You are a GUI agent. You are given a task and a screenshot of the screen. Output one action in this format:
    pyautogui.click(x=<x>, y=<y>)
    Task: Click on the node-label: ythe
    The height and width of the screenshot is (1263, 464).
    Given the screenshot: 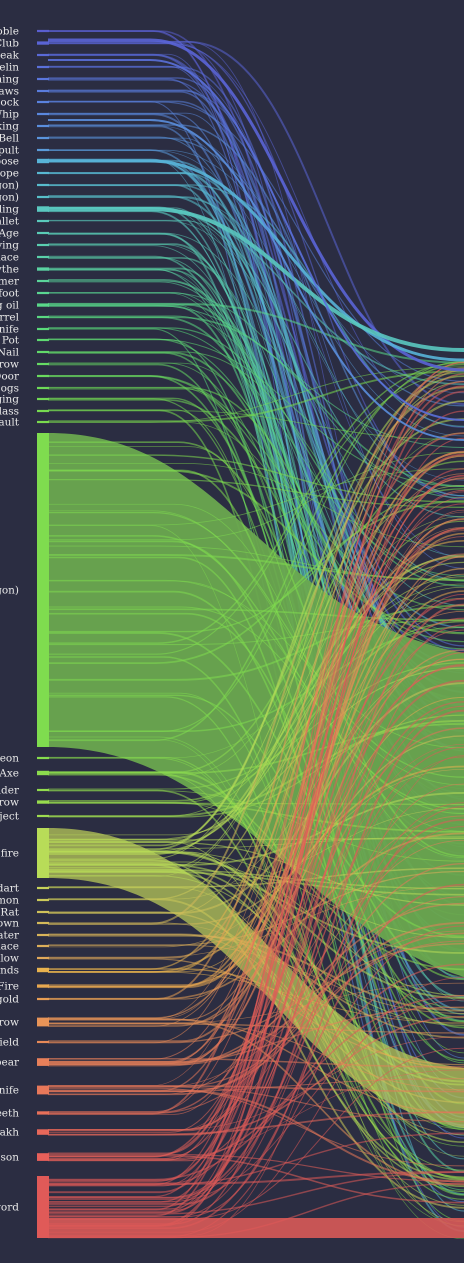 What is the action you would take?
    pyautogui.click(x=9, y=270)
    